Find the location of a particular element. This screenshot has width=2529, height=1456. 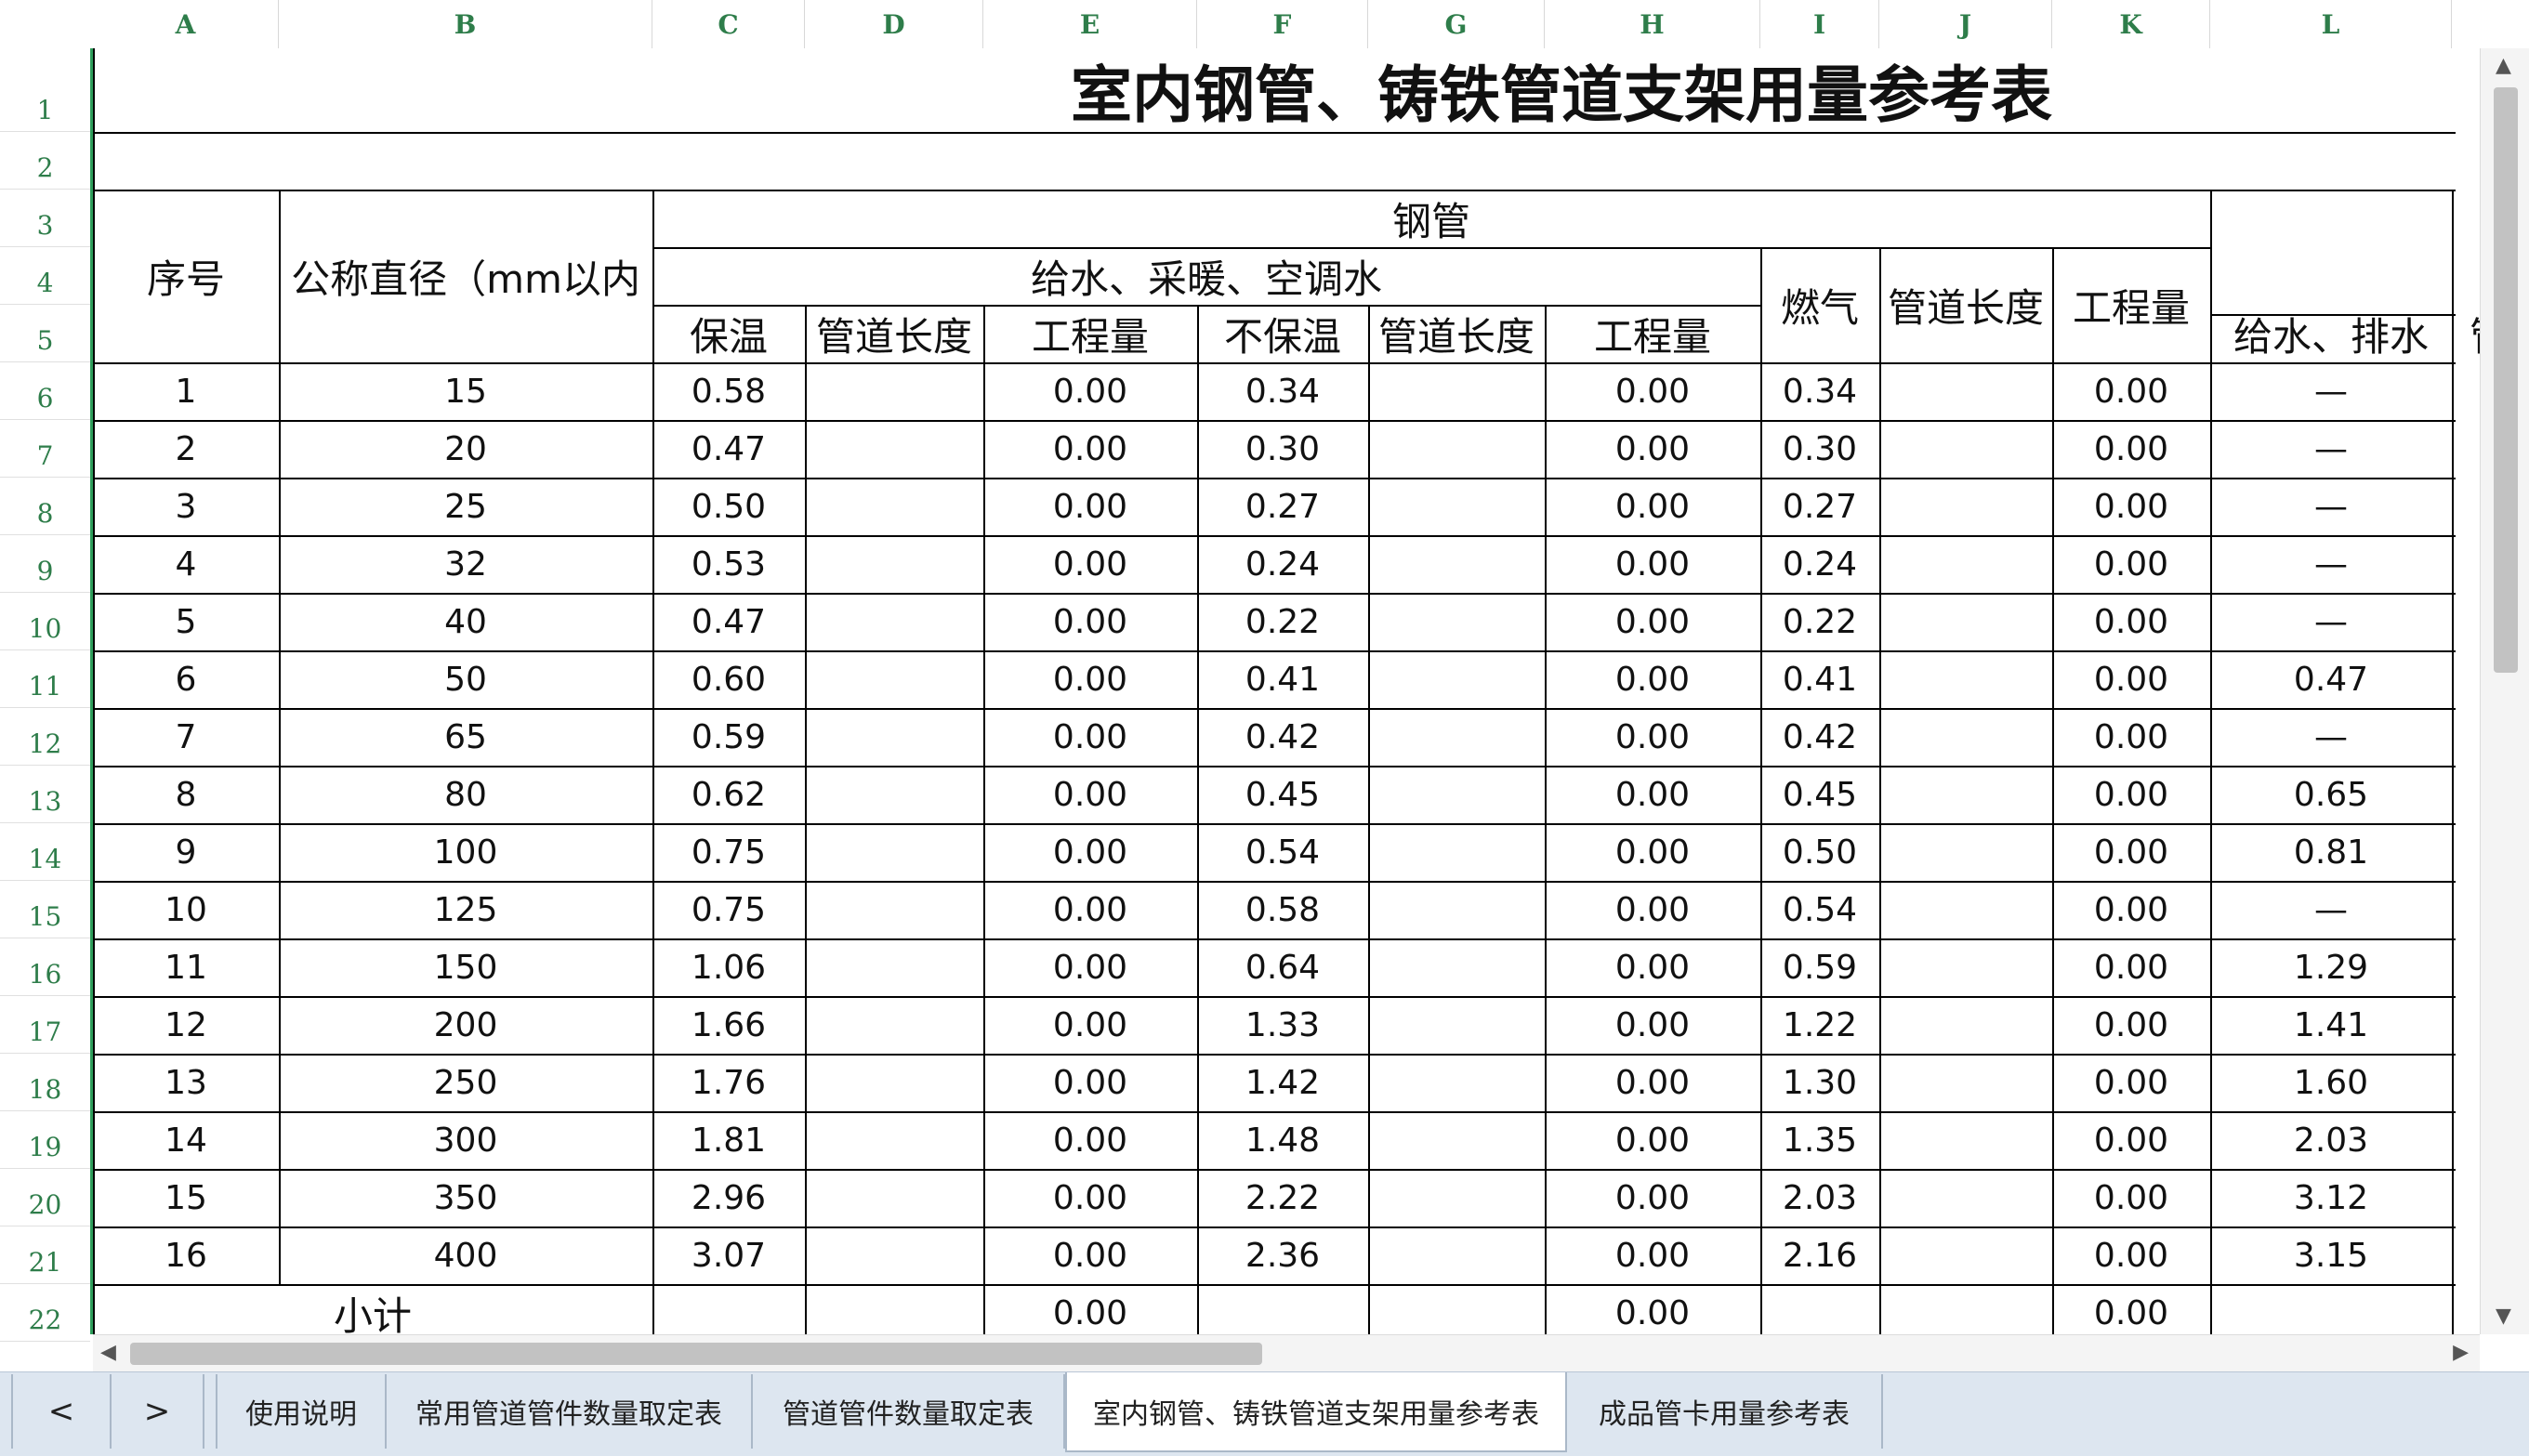

prev-sheet-button: < is located at coordinates (61, 1411).